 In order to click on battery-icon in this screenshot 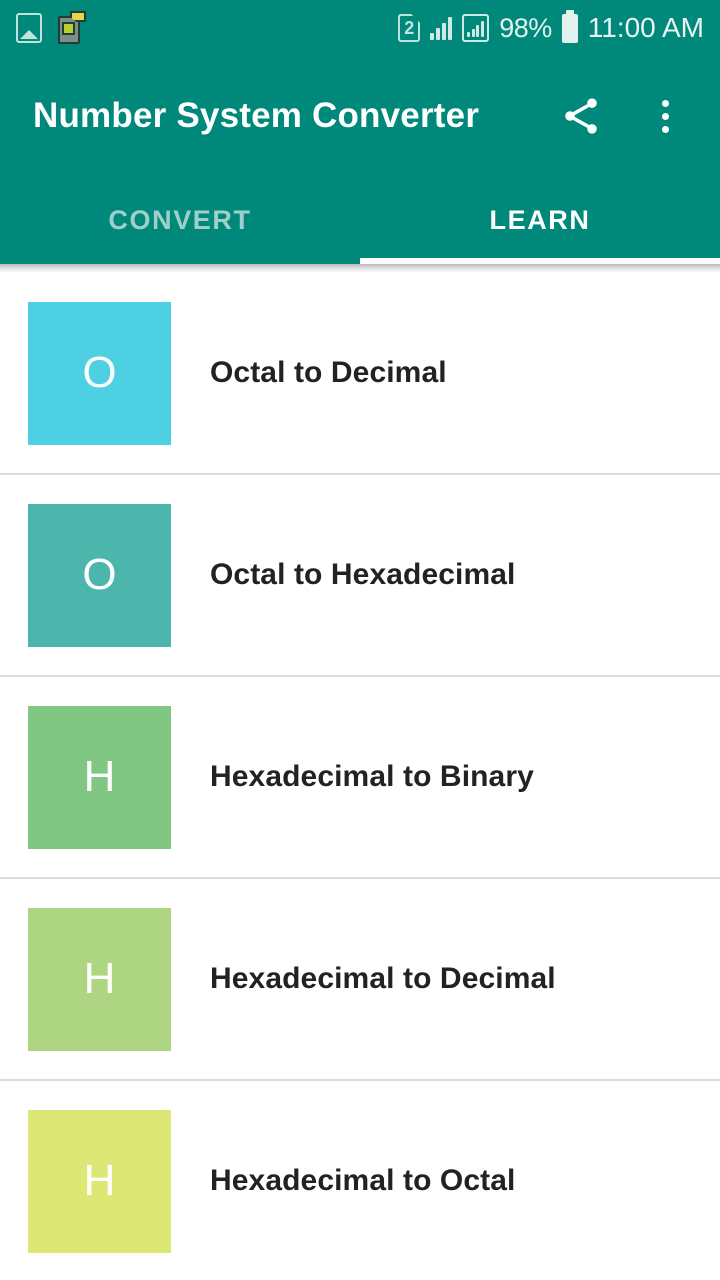, I will do `click(569, 26)`.